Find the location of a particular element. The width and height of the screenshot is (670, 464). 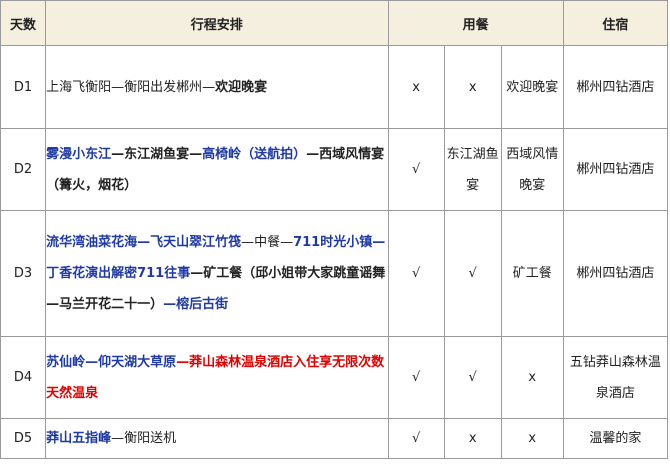

plan-segment: 上海飞衡阳—衡阳出发郴州— is located at coordinates (131, 87).